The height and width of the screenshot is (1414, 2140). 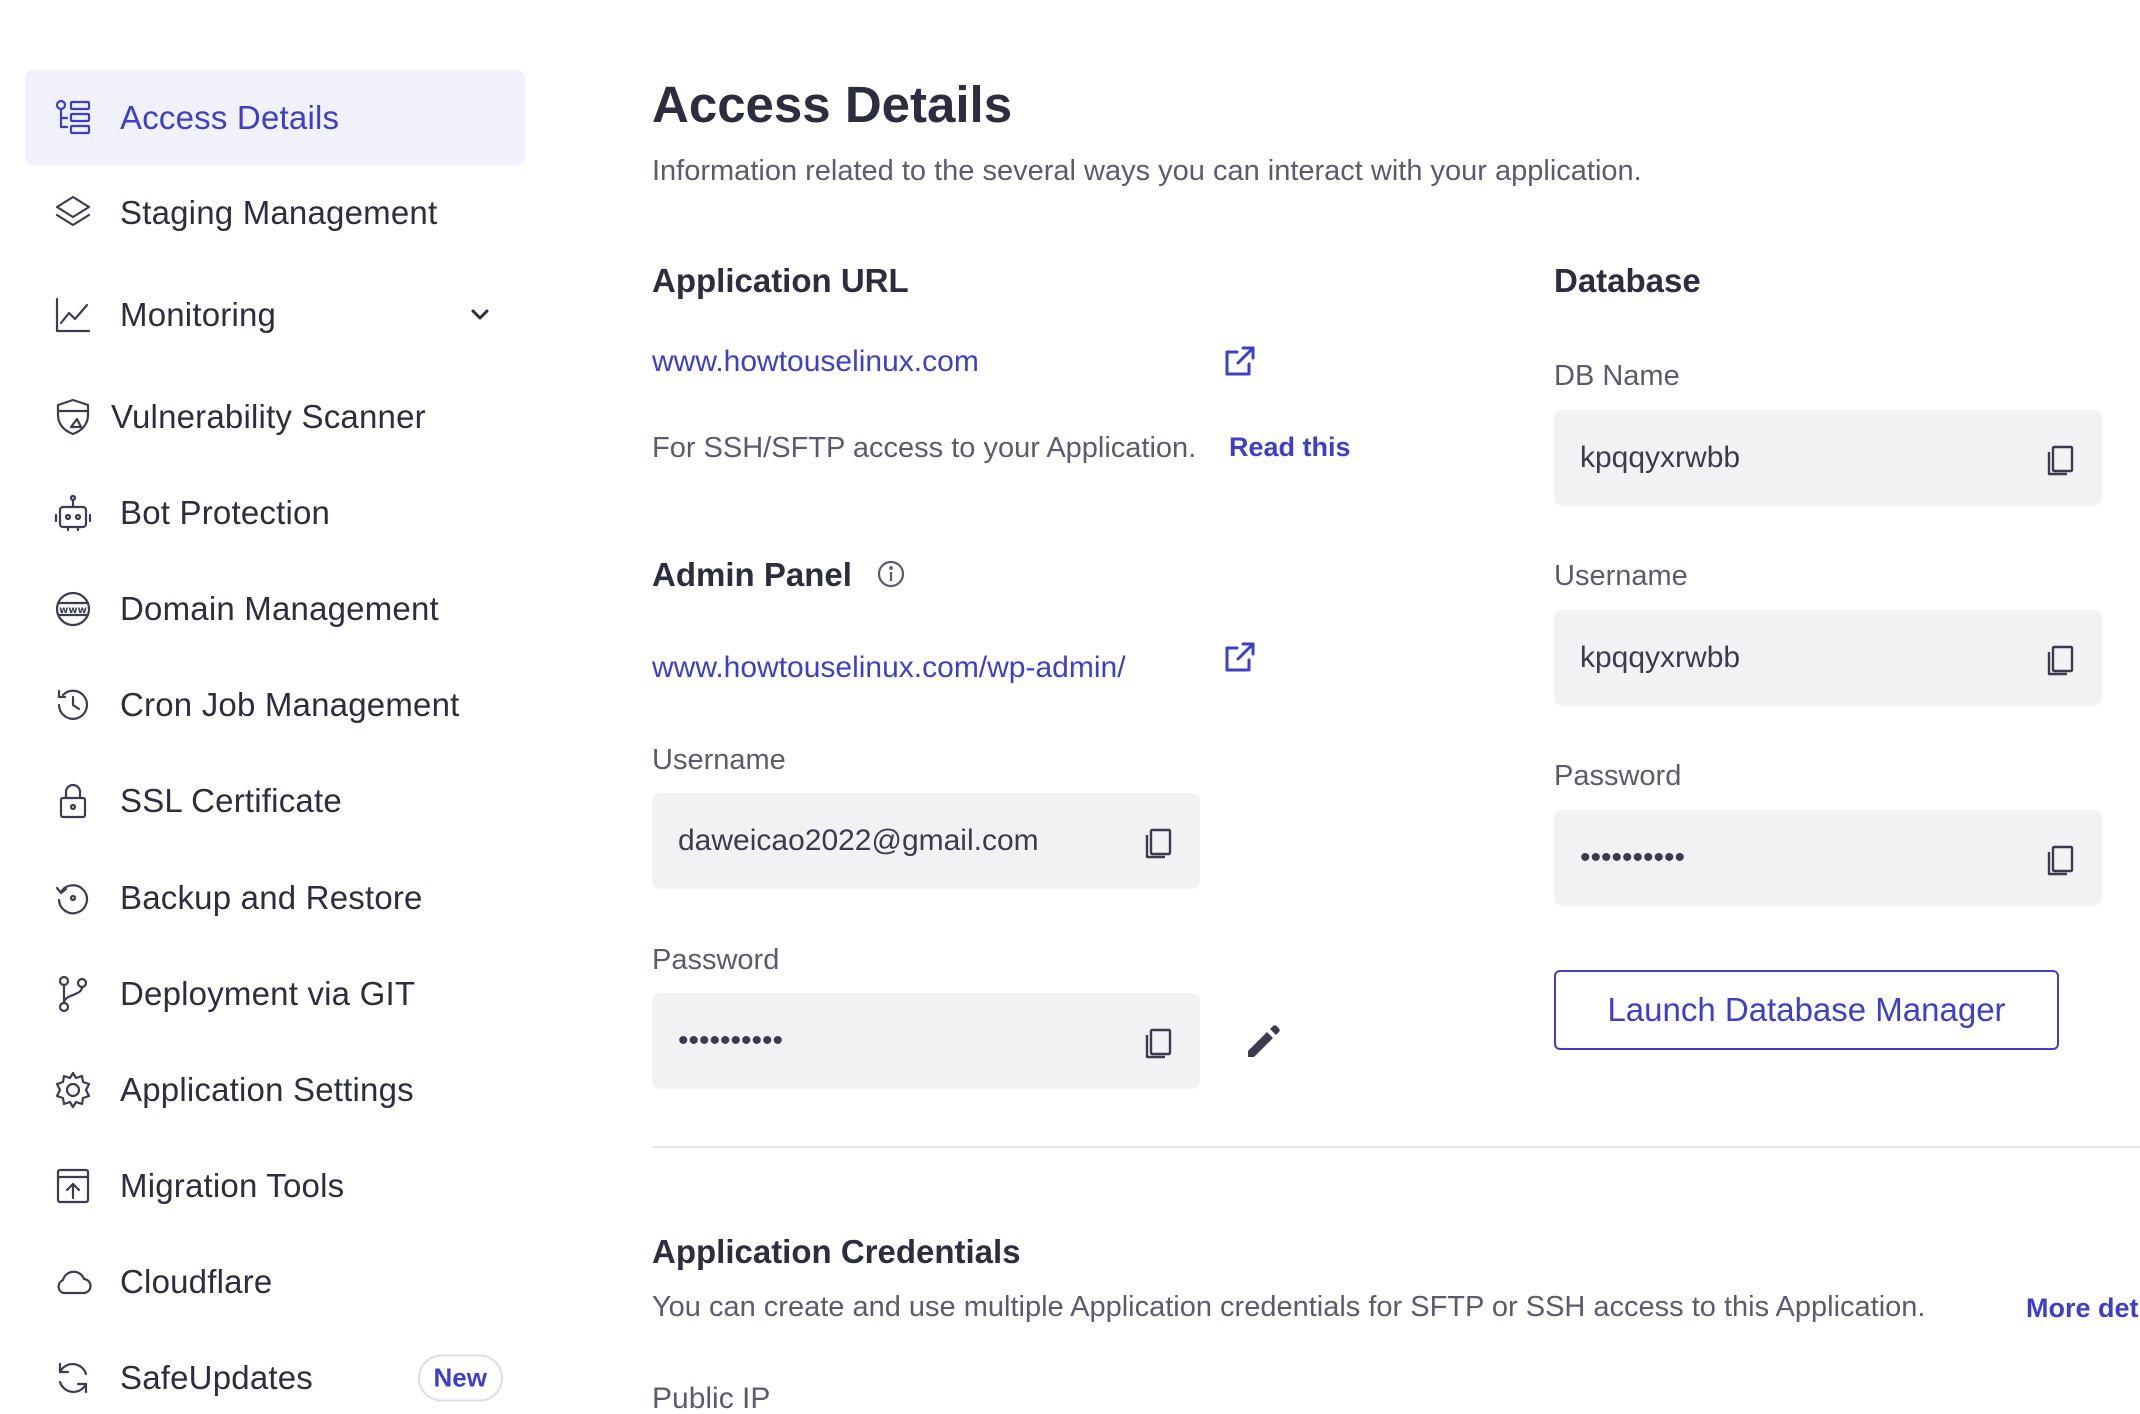 I want to click on db-name-label: DB Name, so click(x=1617, y=376).